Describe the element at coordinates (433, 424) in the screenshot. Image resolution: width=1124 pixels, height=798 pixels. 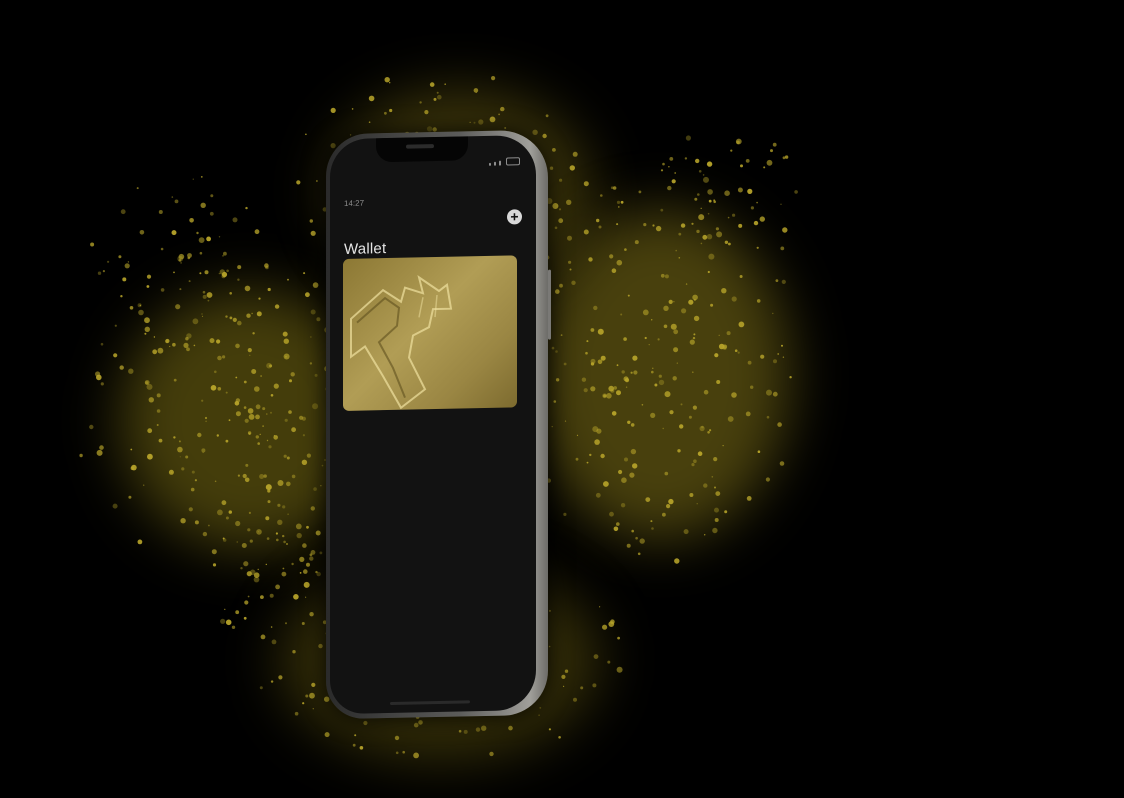
I see `phone-screen: 14:27 + Wallet` at that location.